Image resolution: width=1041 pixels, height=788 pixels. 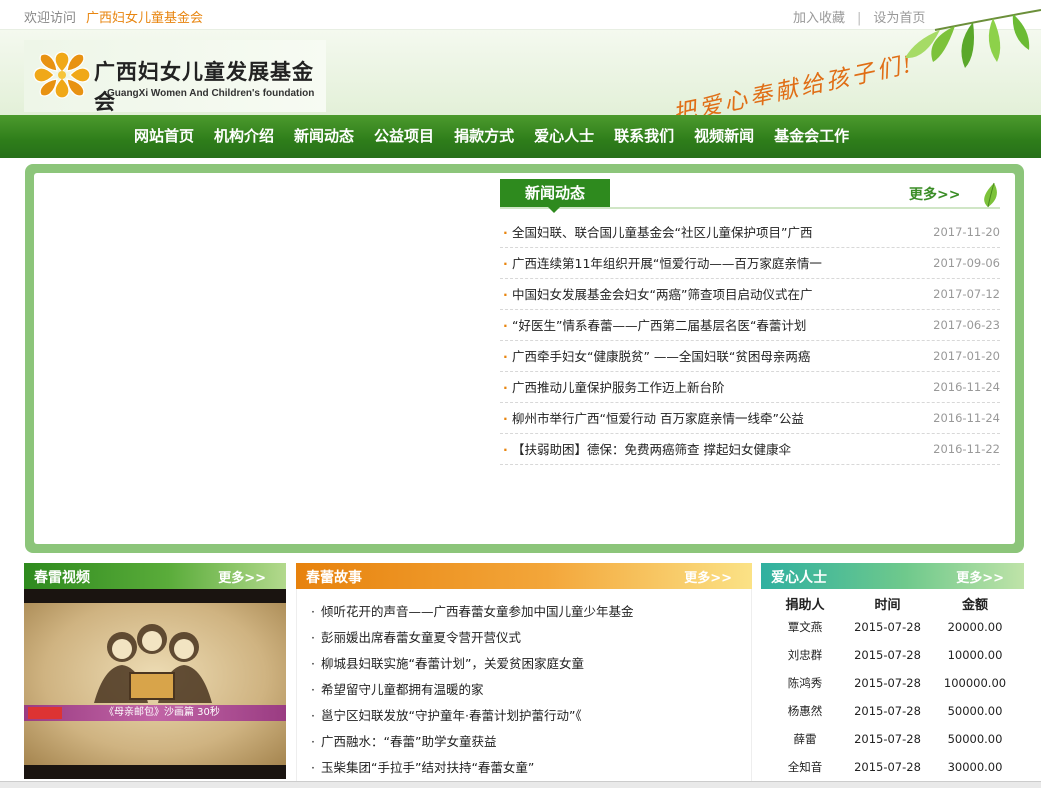 I want to click on nav-contact: 联系我们, so click(x=644, y=136).